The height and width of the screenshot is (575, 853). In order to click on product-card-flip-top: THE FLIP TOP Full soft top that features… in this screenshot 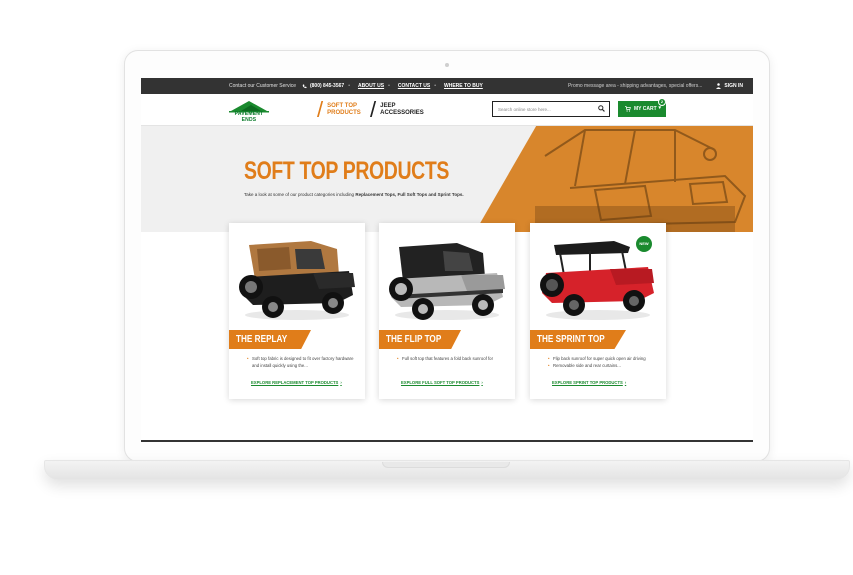, I will do `click(447, 311)`.